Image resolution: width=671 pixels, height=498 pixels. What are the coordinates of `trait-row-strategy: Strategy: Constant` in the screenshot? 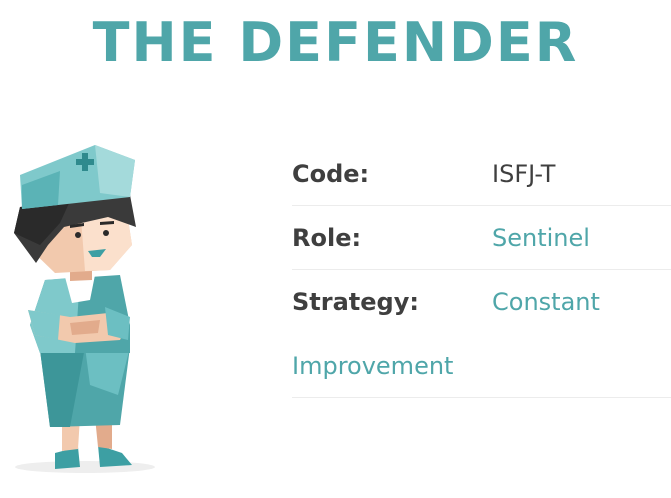 It's located at (481, 302).